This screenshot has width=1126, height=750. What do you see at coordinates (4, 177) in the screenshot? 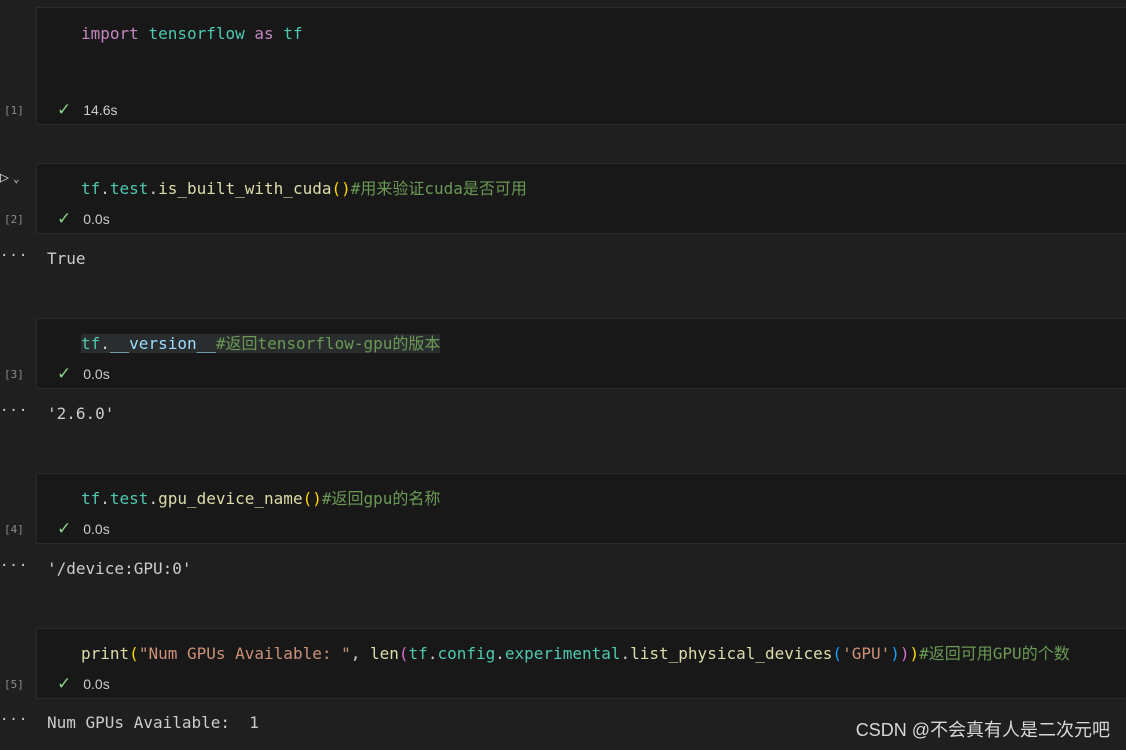
I see `play-icon: ▷` at bounding box center [4, 177].